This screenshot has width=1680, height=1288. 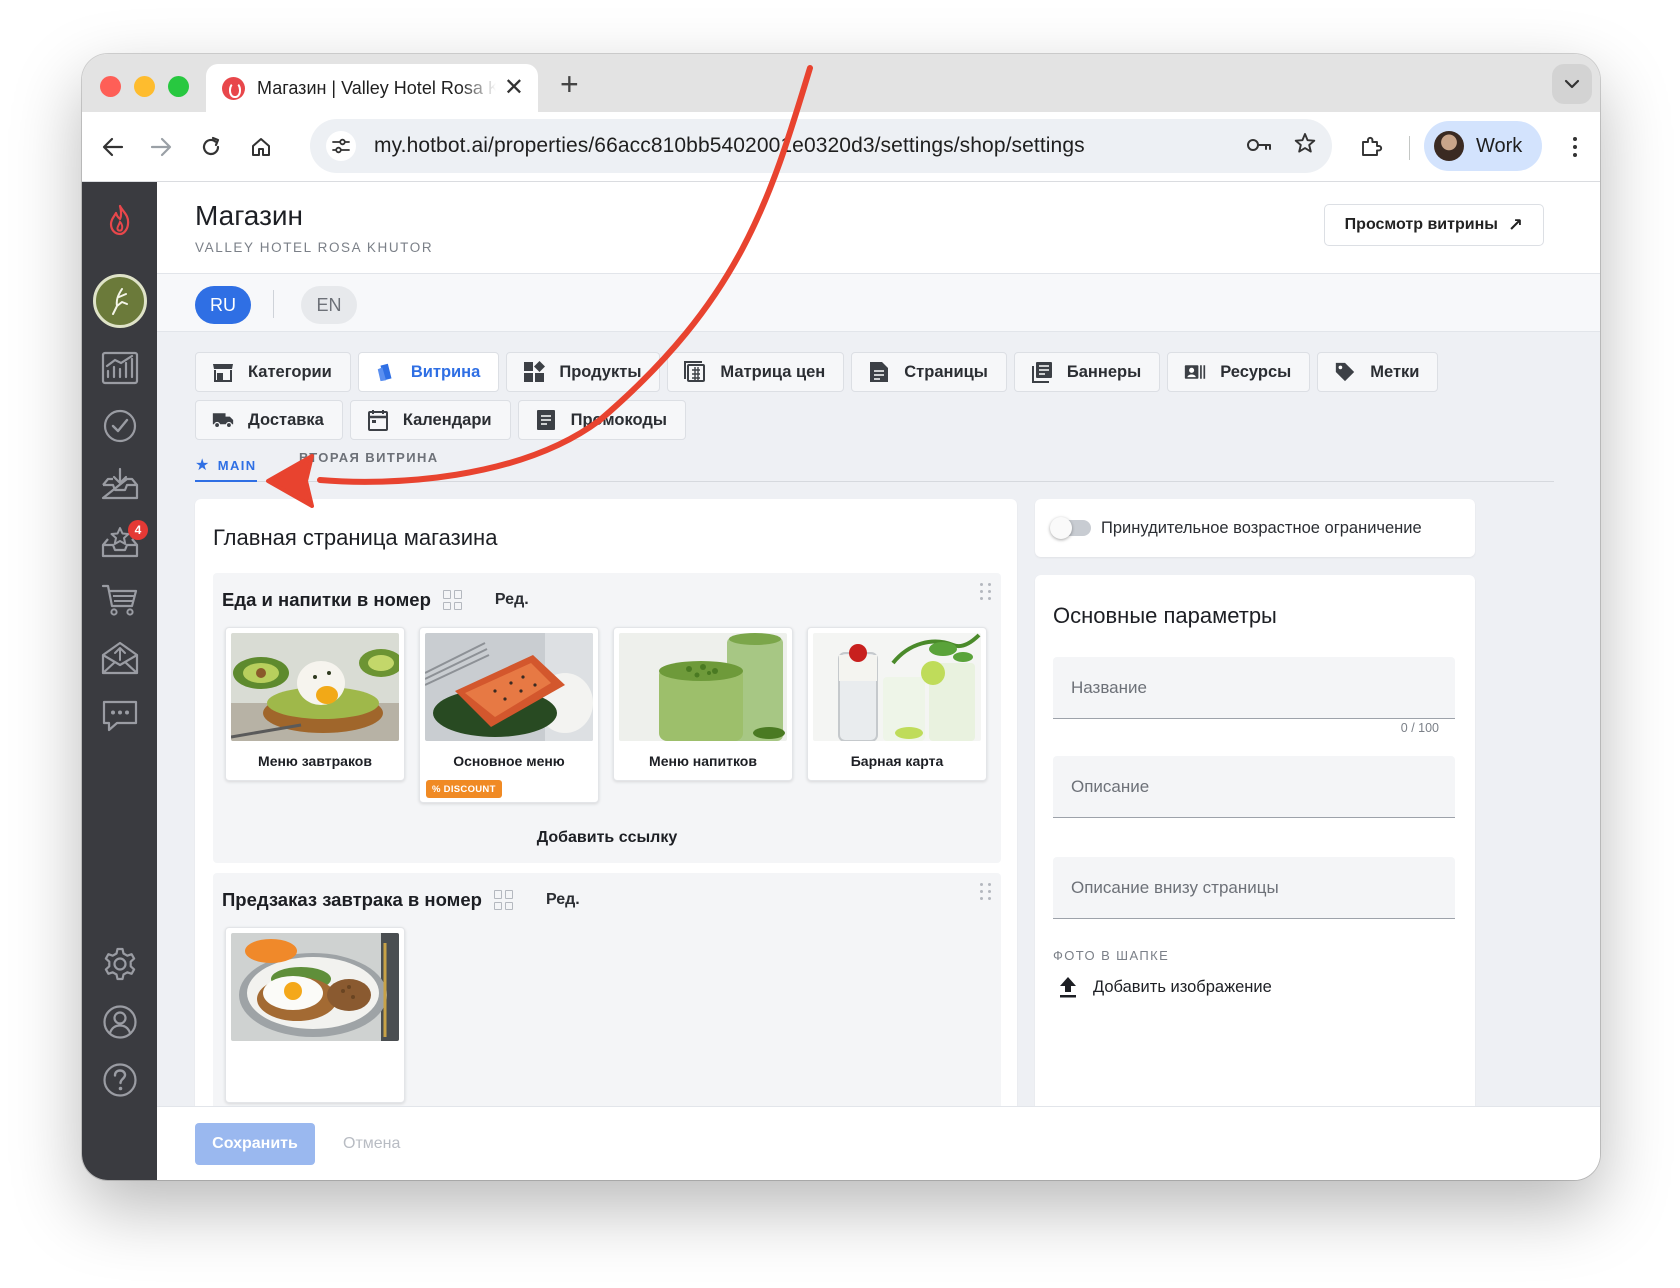 I want to click on window-close-button, so click(x=110, y=86).